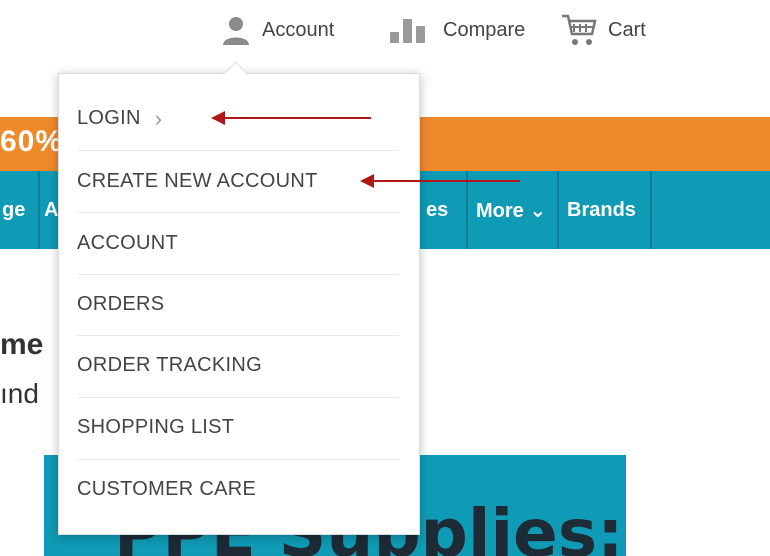 This screenshot has height=556, width=770. I want to click on top-utility-bar: Account Compare Cart, so click(385, 35).